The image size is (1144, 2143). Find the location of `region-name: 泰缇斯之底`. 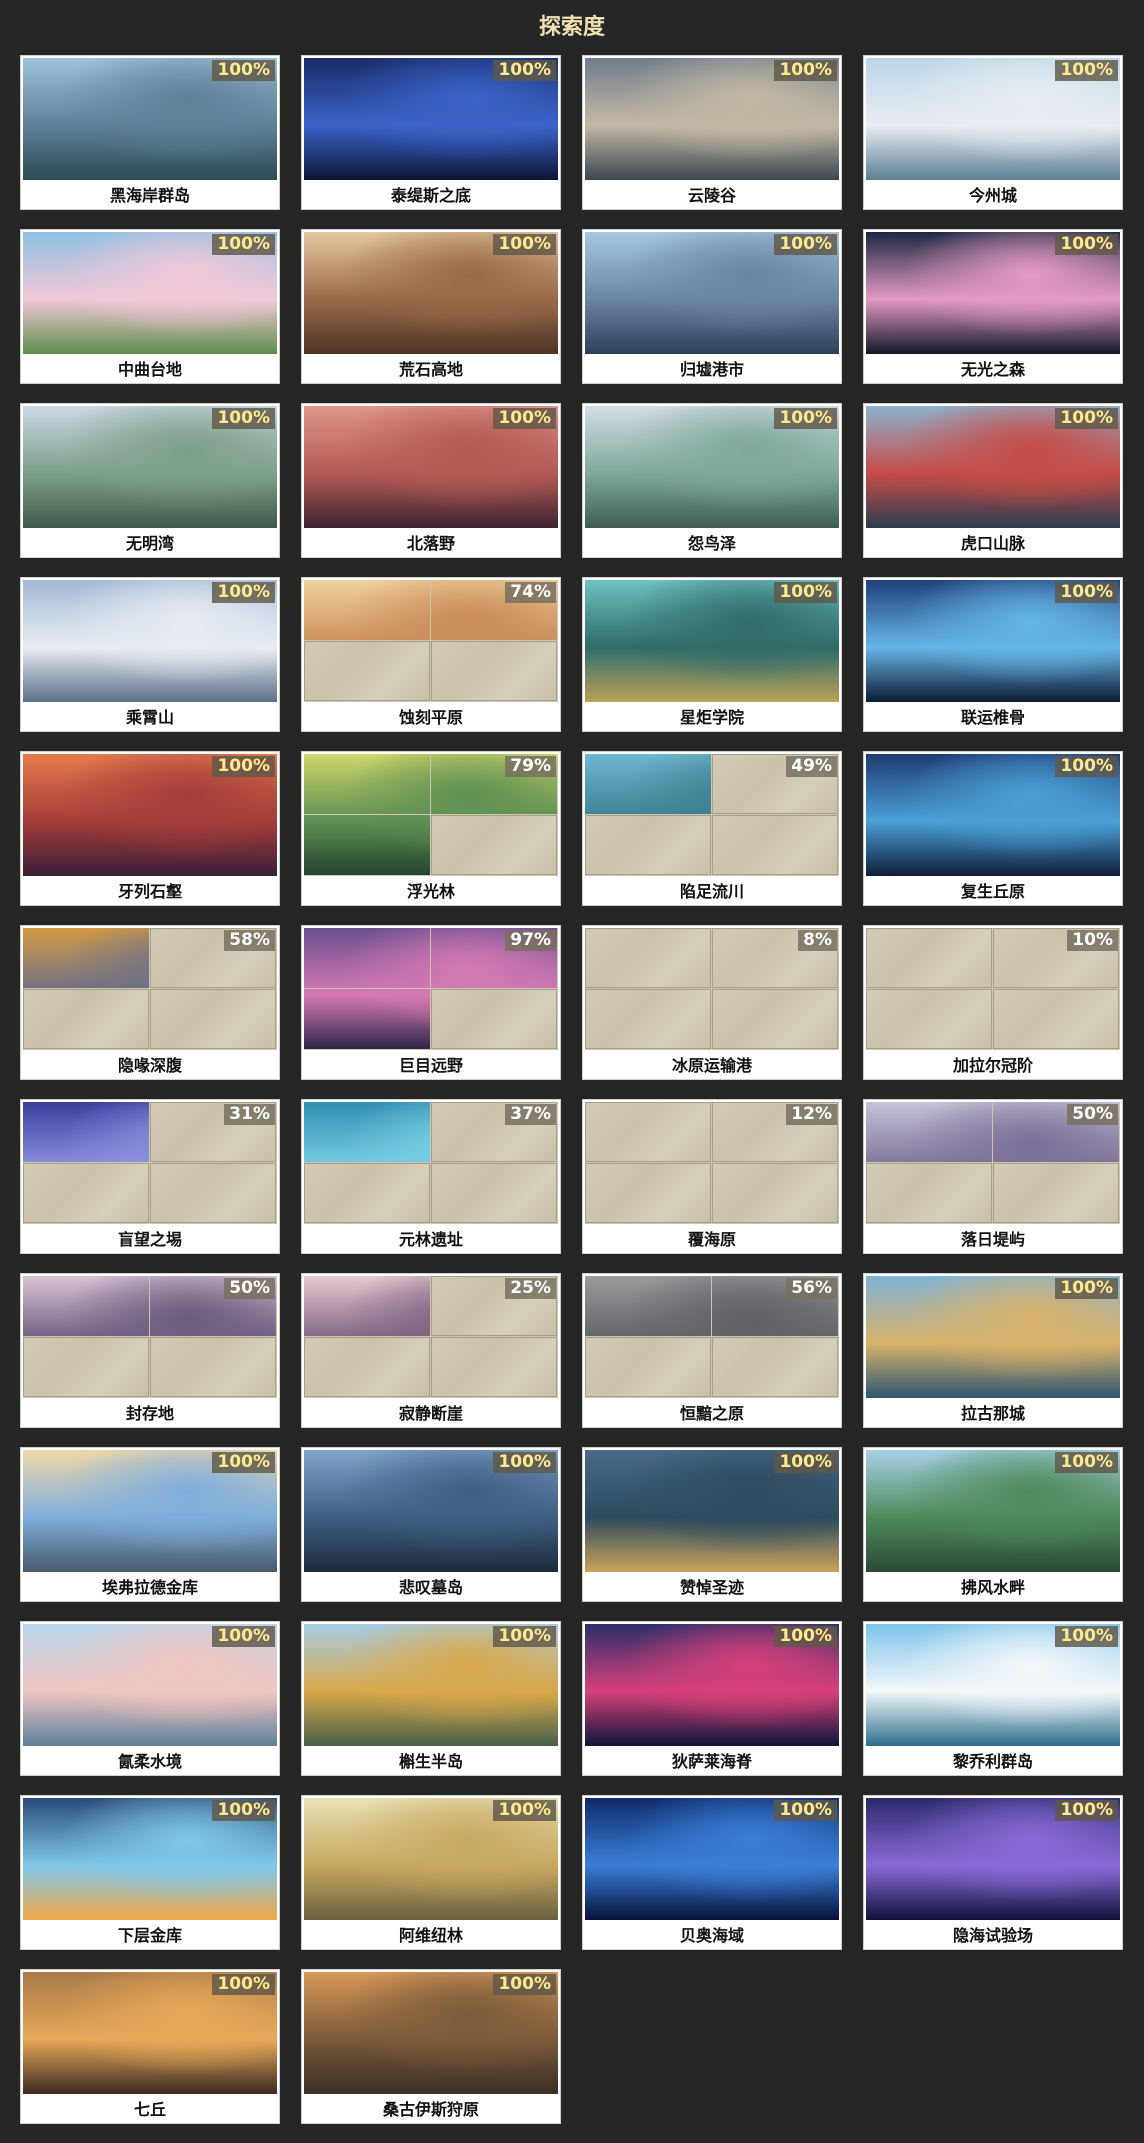

region-name: 泰缇斯之底 is located at coordinates (430, 195).